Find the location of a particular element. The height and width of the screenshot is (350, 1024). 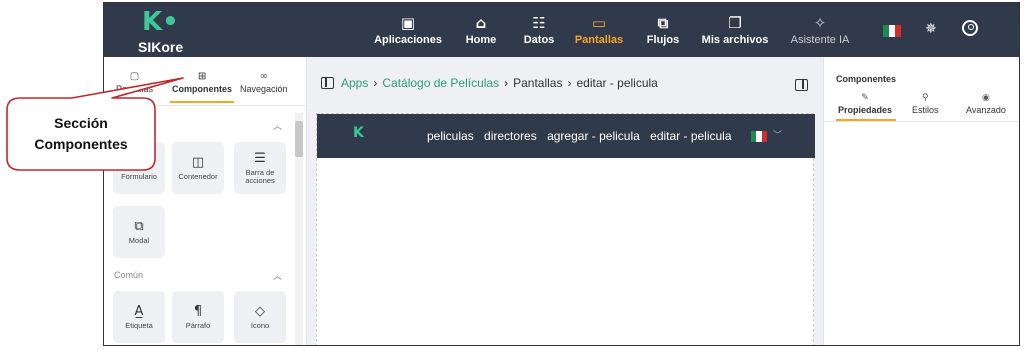

tile-label: Párrafo is located at coordinates (198, 325).